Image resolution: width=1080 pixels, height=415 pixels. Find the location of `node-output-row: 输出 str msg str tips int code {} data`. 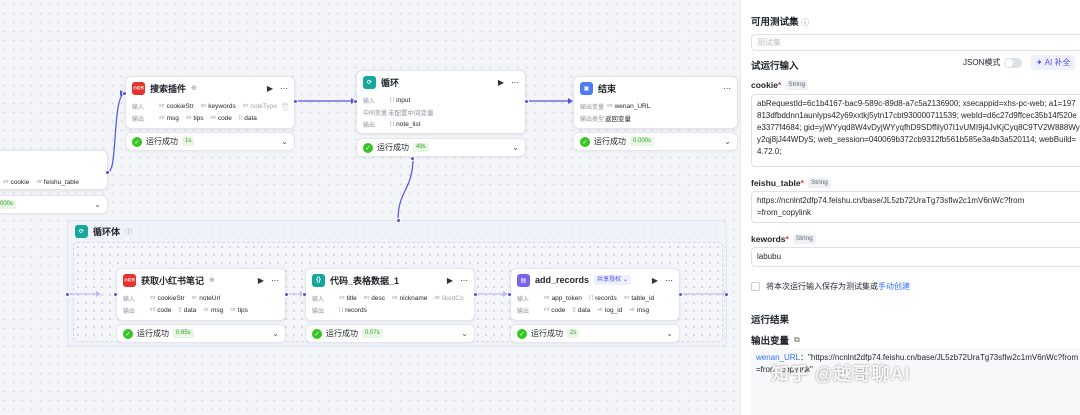

node-output-row: 输出 str msg str tips int code {} data is located at coordinates (194, 118).